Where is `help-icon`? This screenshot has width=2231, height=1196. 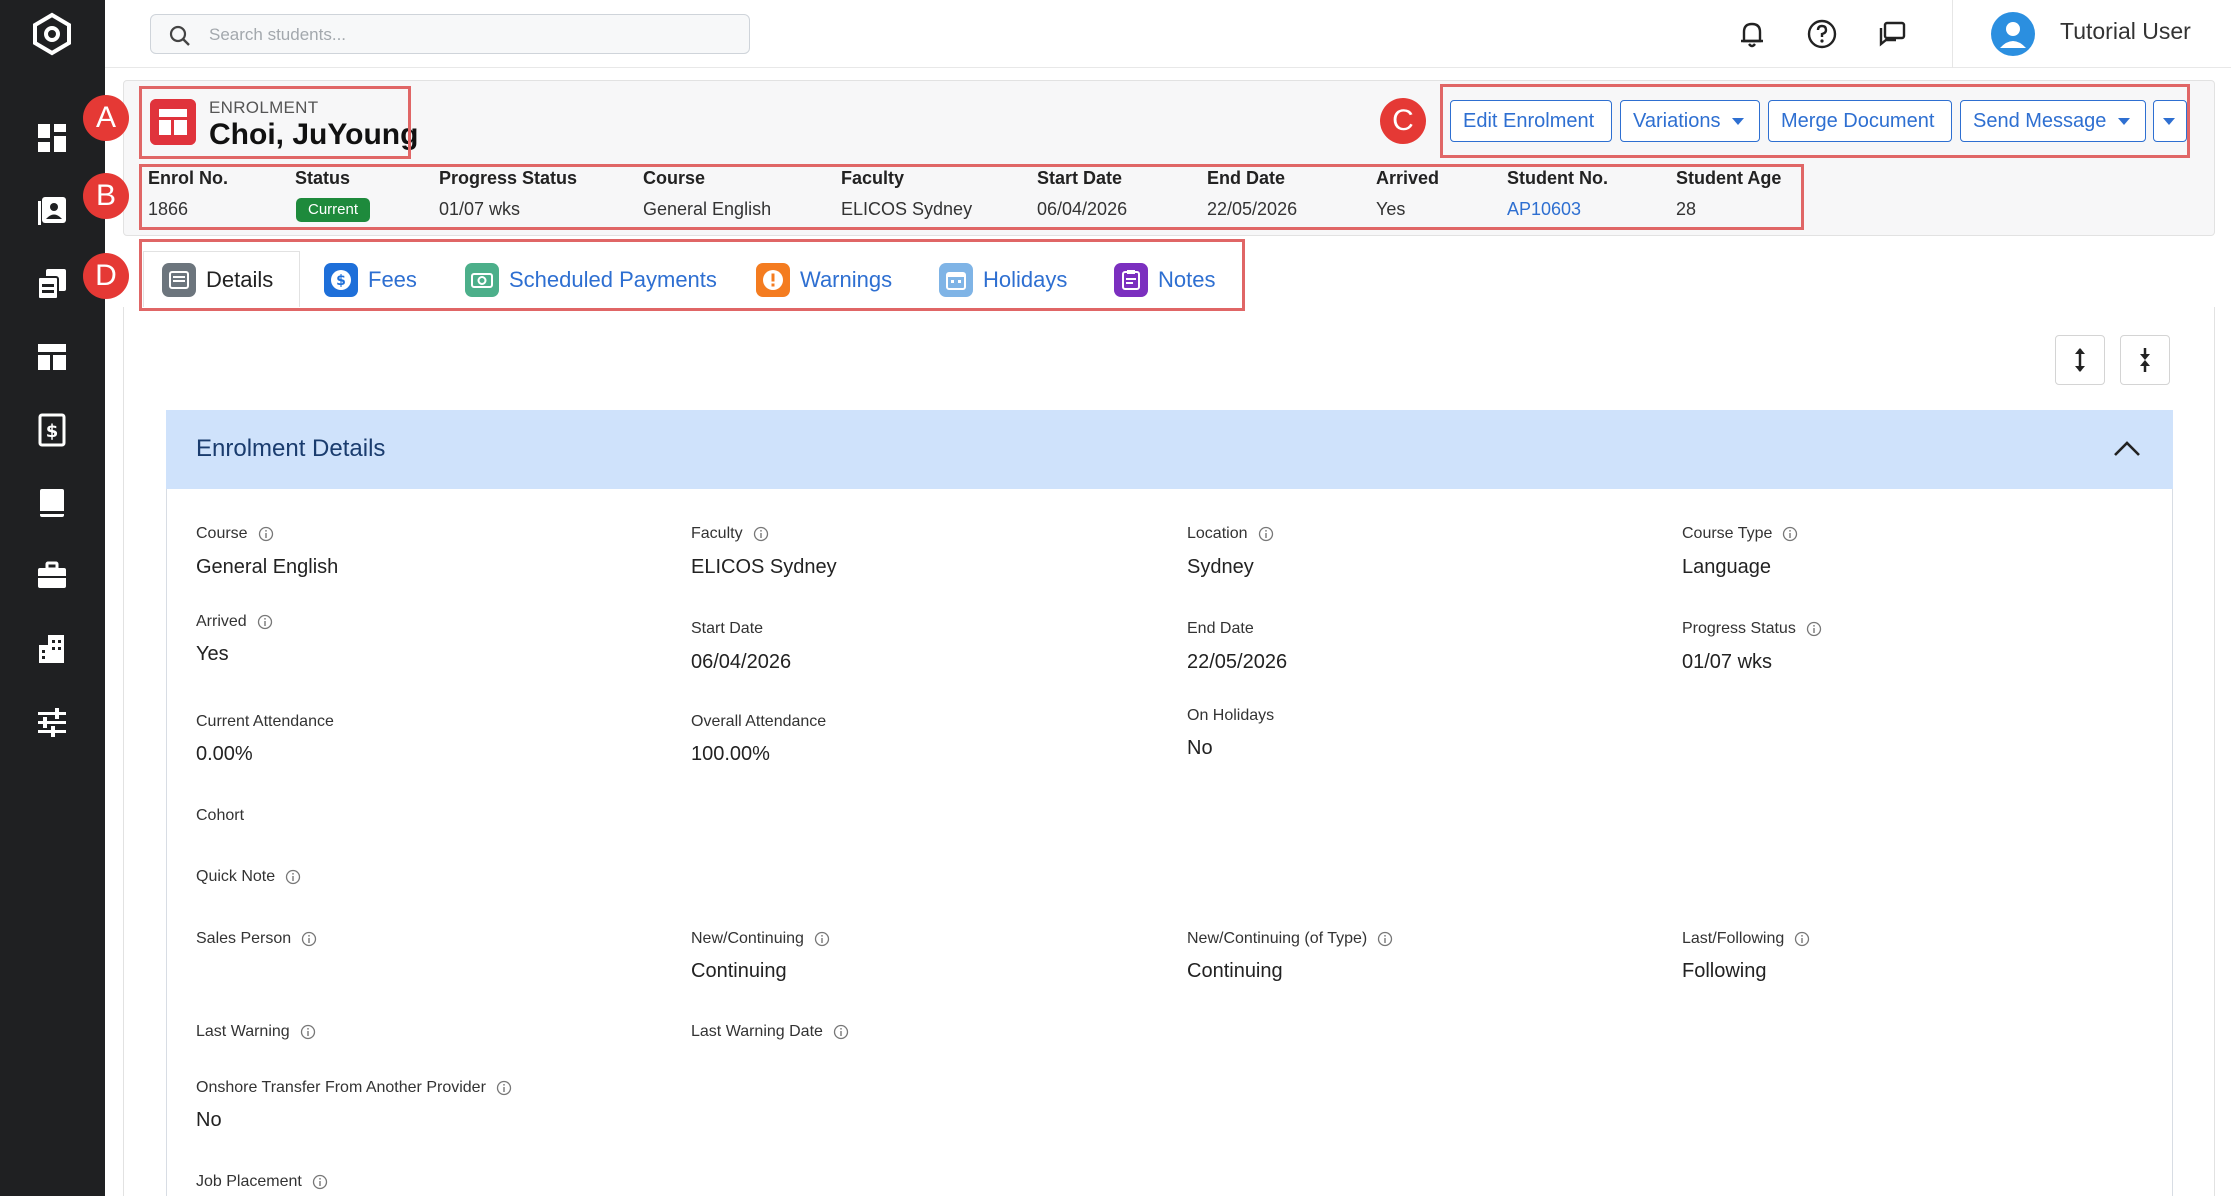
help-icon is located at coordinates (1822, 34).